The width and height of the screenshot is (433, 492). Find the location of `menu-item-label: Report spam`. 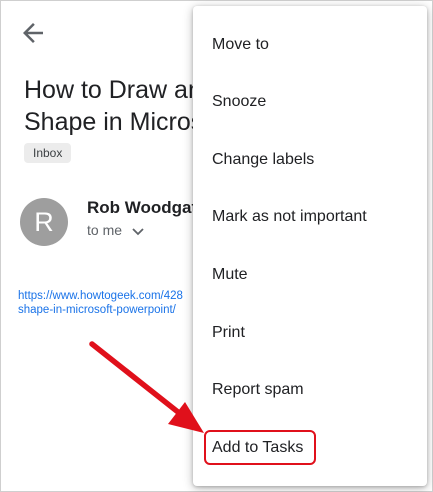

menu-item-label: Report spam is located at coordinates (258, 389).